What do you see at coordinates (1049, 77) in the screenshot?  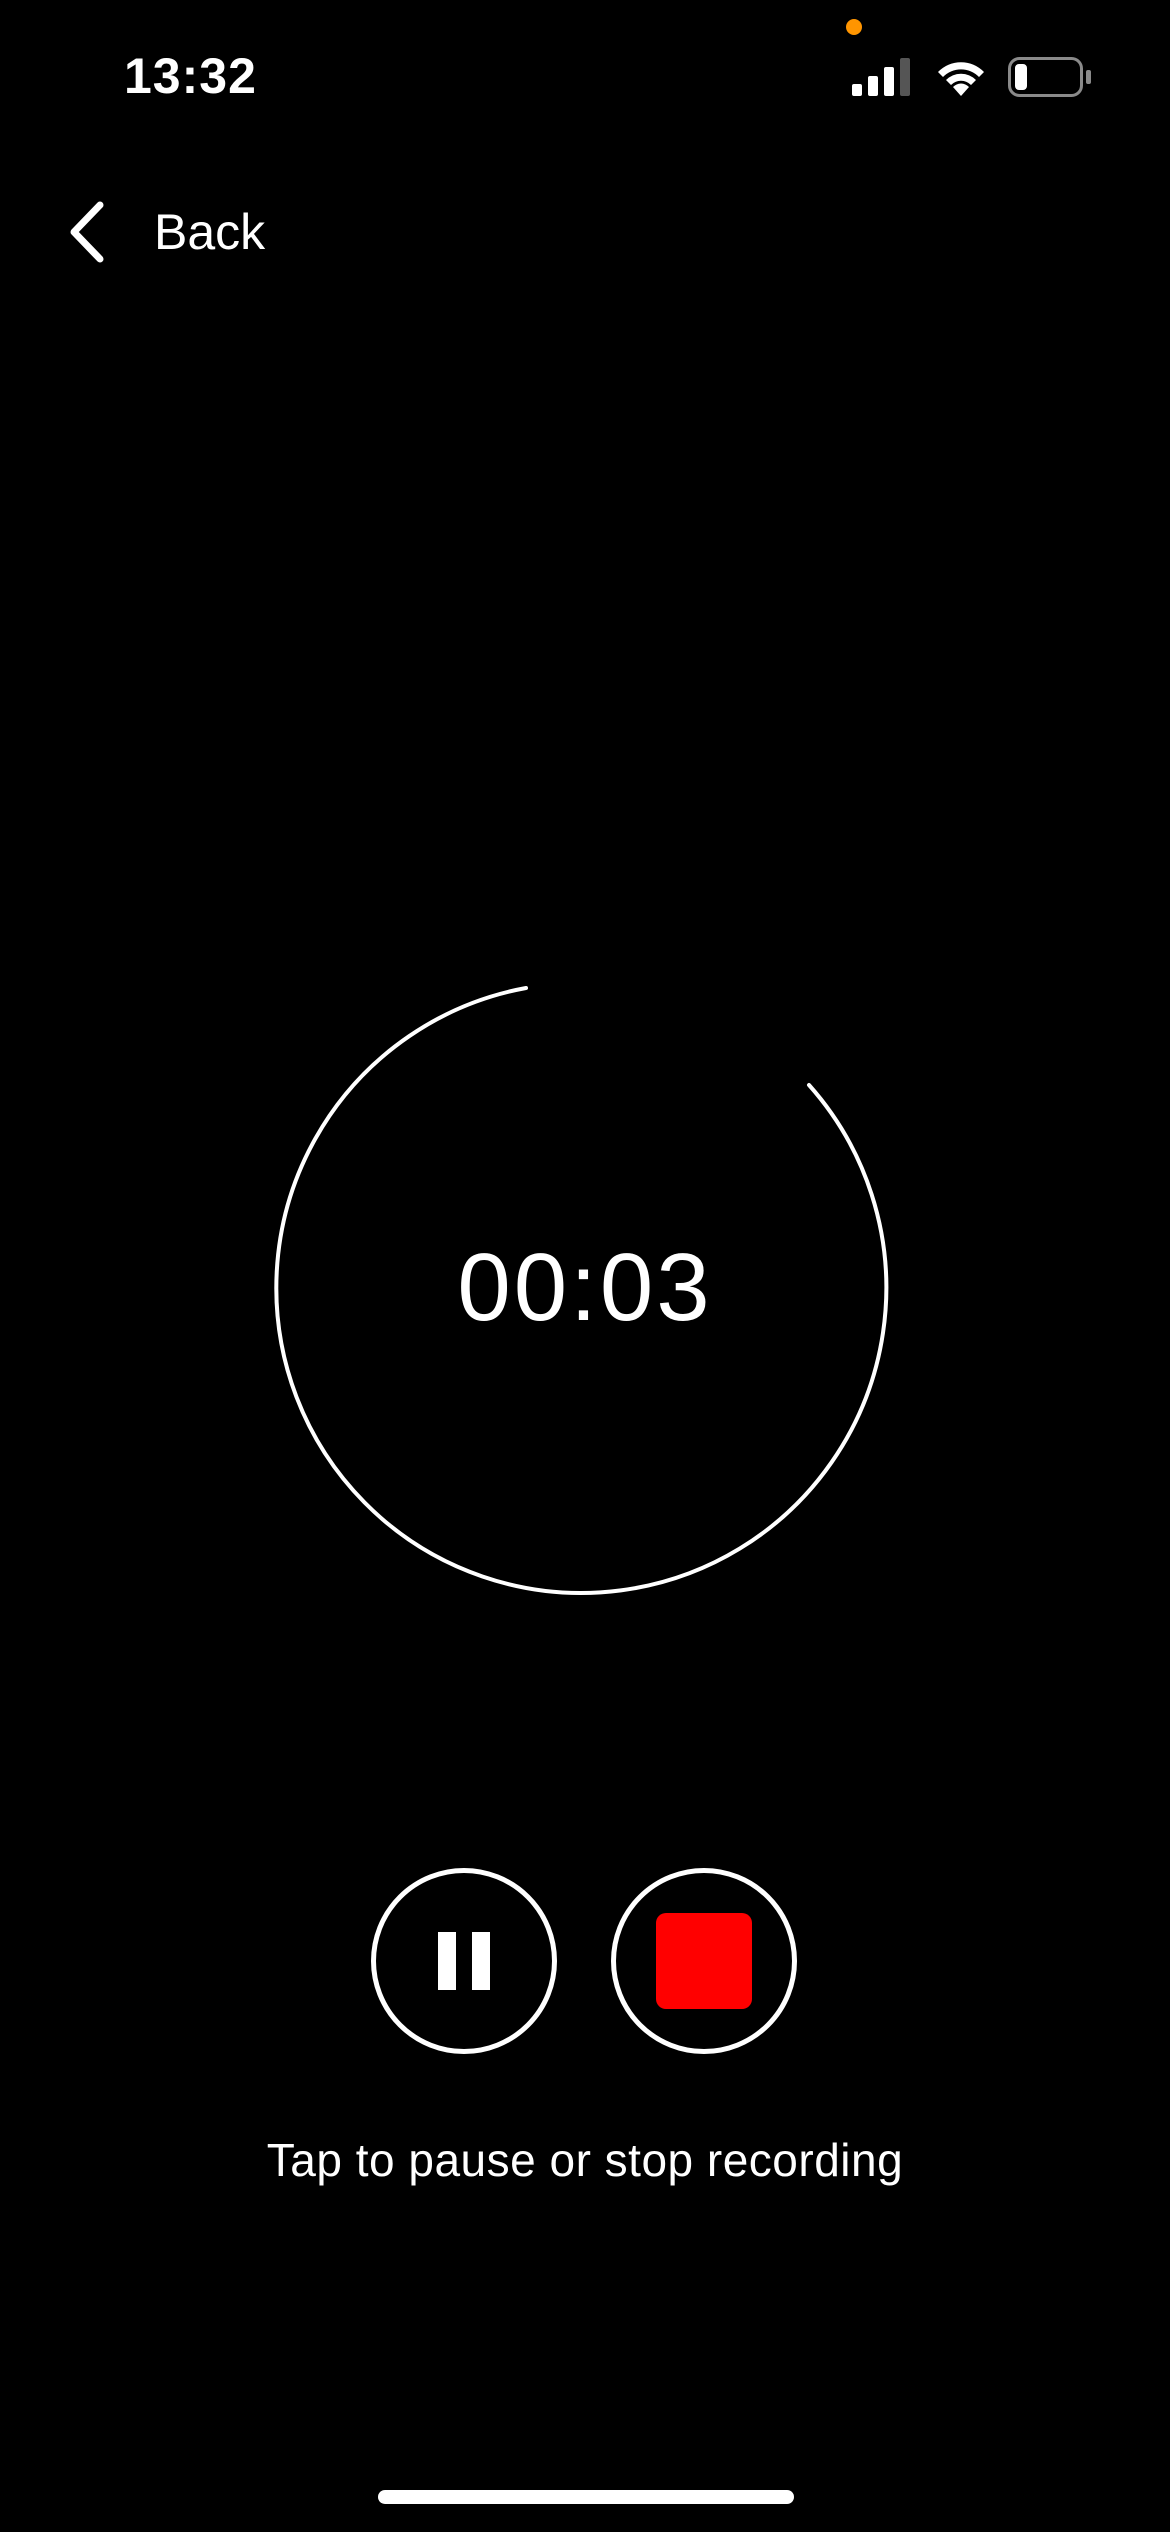 I see `battery-icon` at bounding box center [1049, 77].